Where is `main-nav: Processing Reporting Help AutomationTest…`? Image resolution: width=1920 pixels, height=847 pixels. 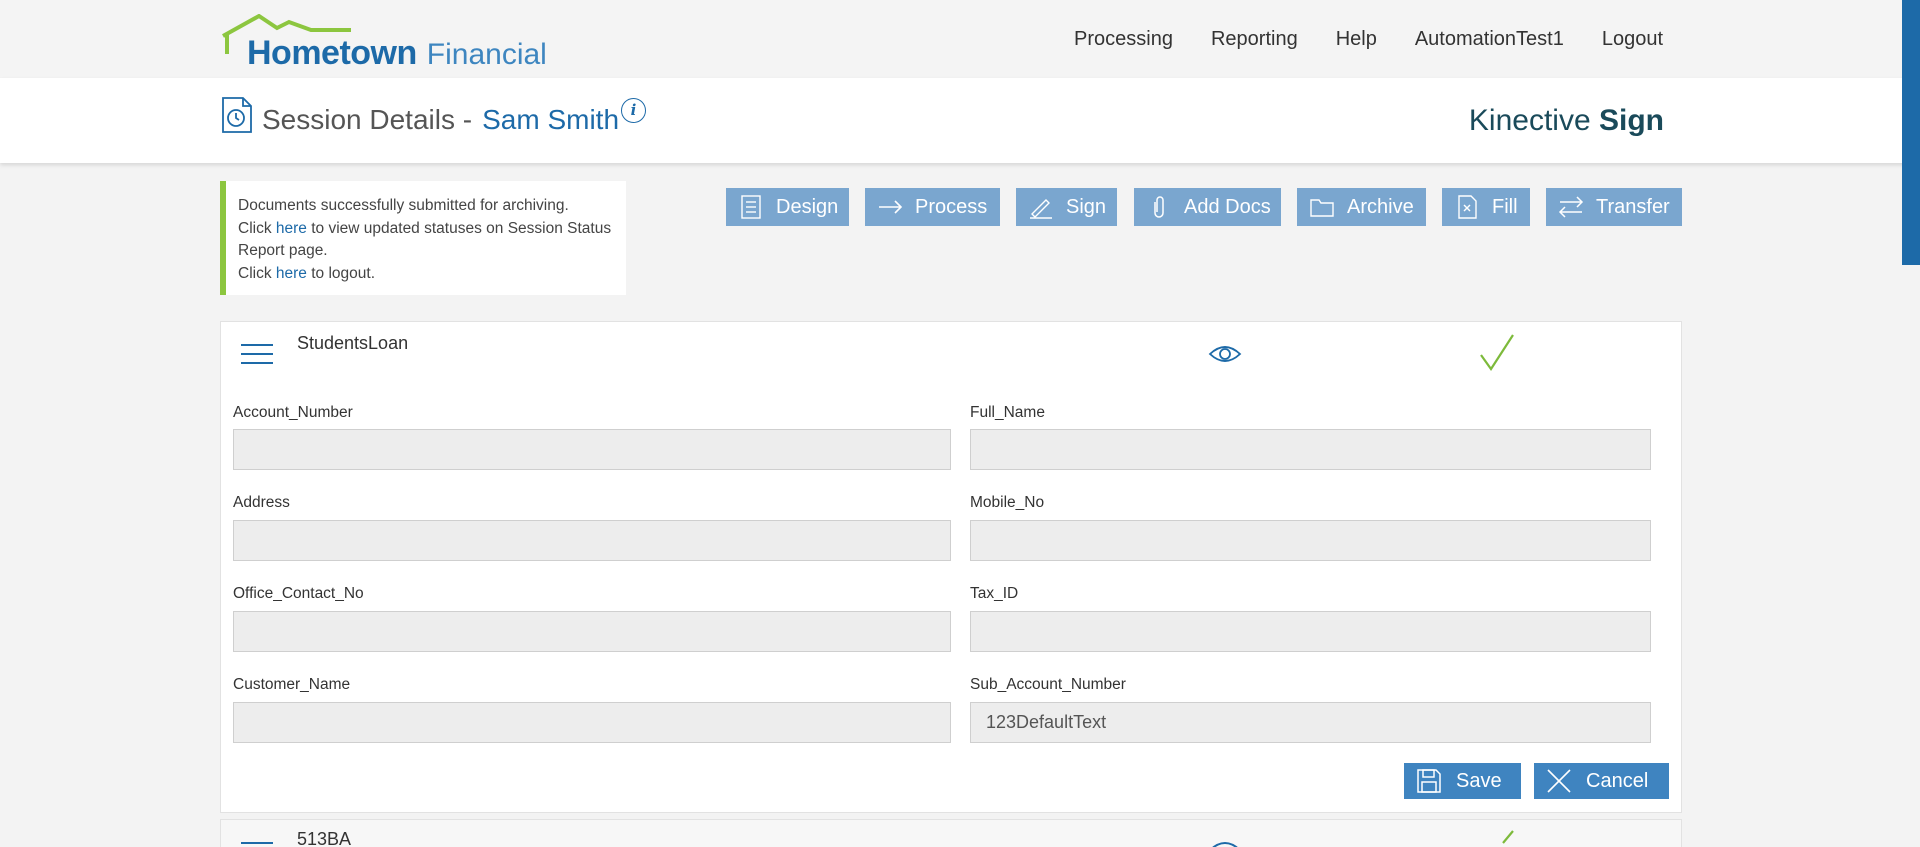 main-nav: Processing Reporting Help AutomationTest… is located at coordinates (1368, 39).